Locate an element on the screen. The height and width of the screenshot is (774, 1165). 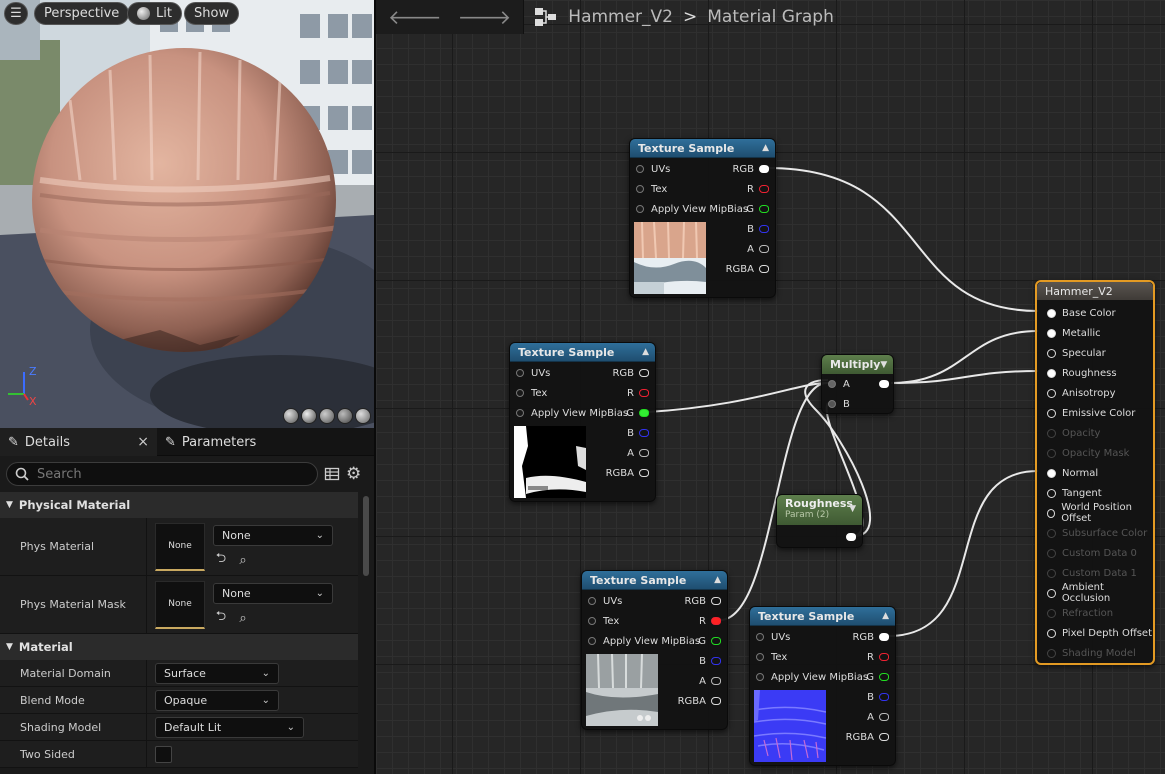
sphere-shape-icon is located at coordinates (309, 416).